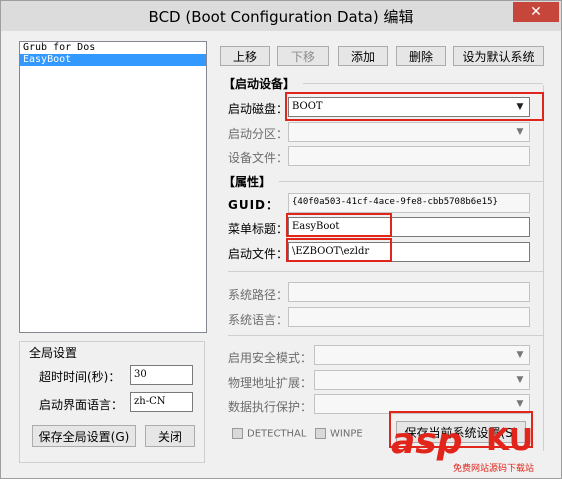 This screenshot has height=479, width=562. Describe the element at coordinates (113, 60) in the screenshot. I see `list-item-selected: EasyBoot` at that location.